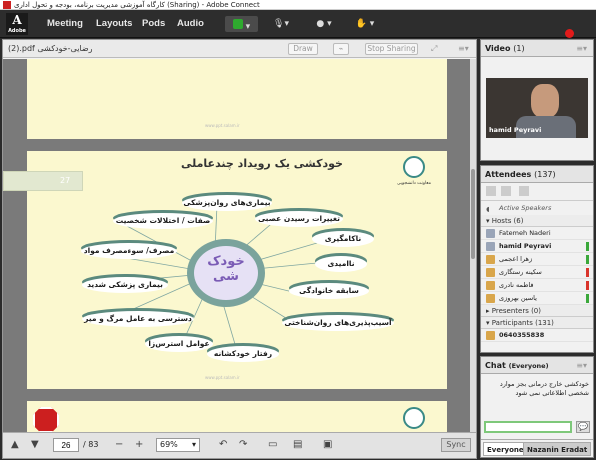  I want to click on pointer-tool-icon: ⌁, so click(341, 49).